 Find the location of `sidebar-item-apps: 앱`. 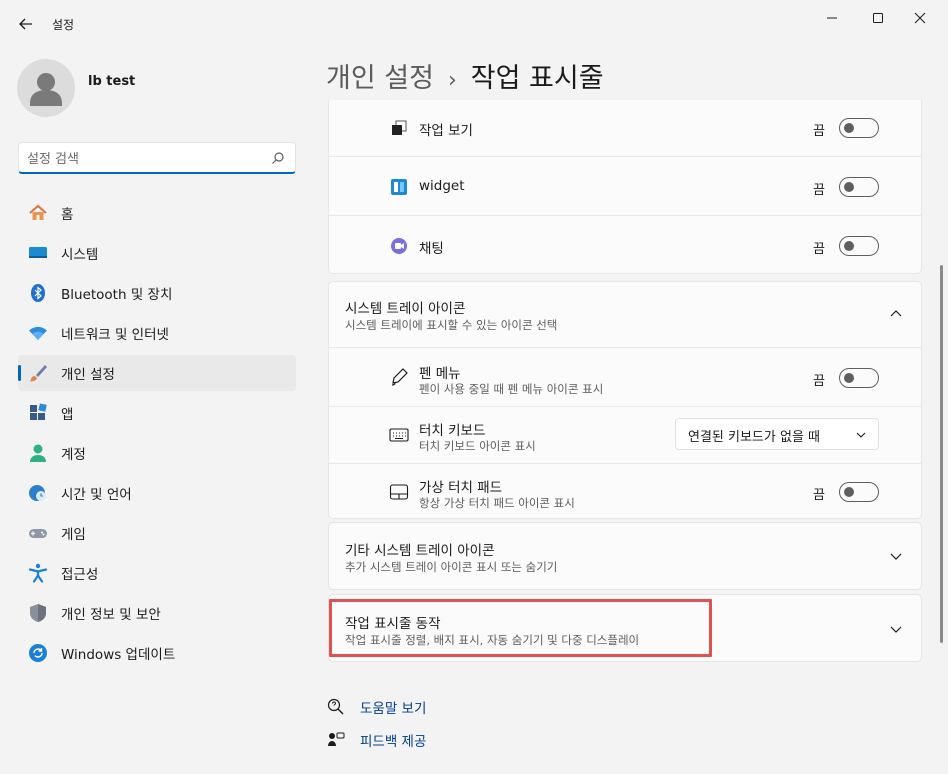

sidebar-item-apps: 앱 is located at coordinates (157, 413).